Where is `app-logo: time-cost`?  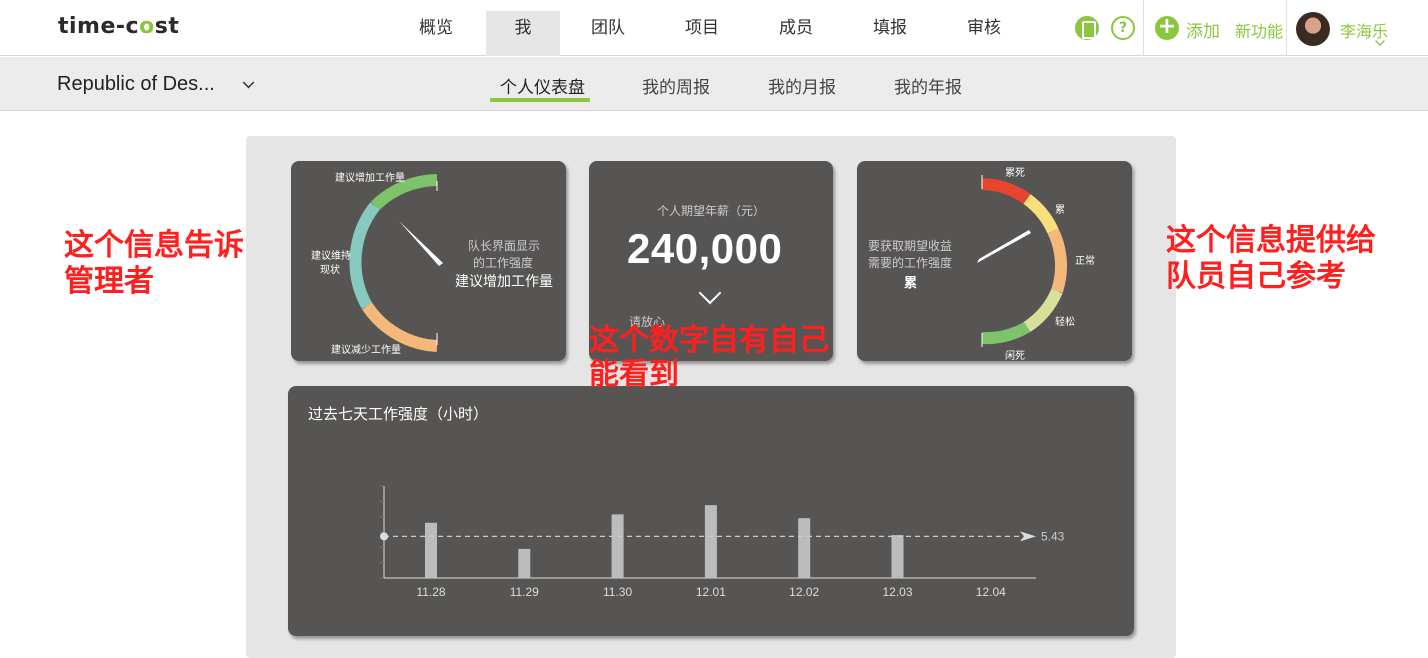 app-logo: time-cost is located at coordinates (118, 26).